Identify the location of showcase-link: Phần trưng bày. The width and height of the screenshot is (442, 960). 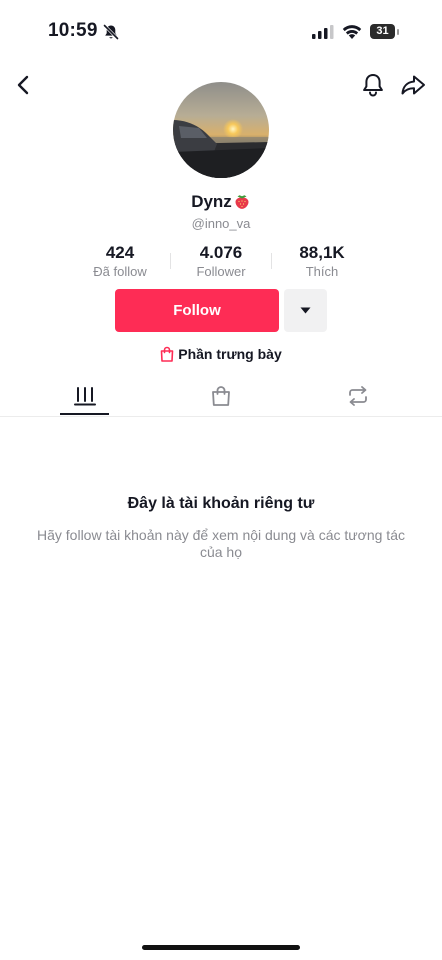
(221, 354).